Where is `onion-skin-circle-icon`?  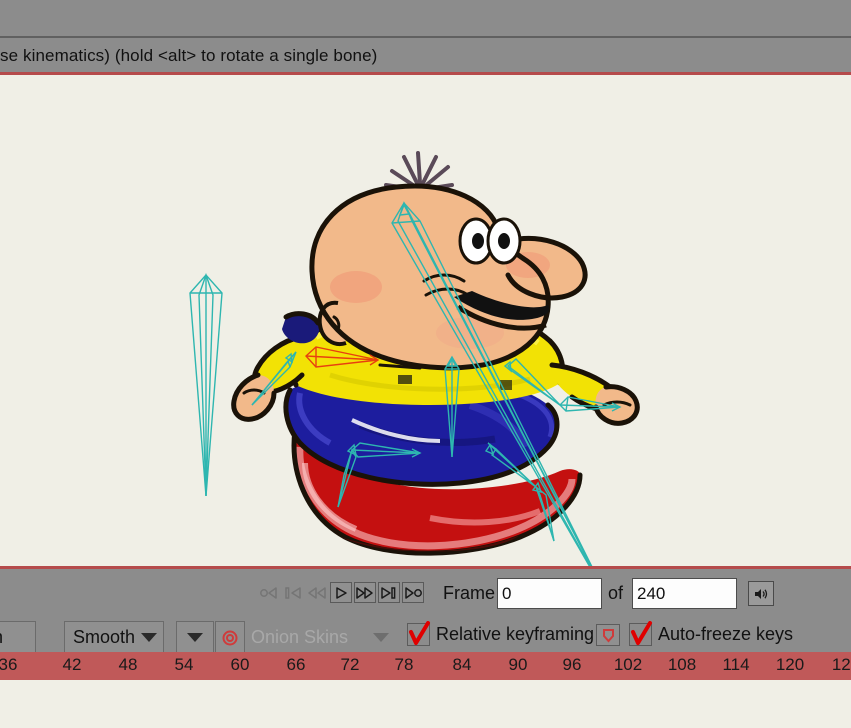
onion-skin-circle-icon is located at coordinates (230, 637).